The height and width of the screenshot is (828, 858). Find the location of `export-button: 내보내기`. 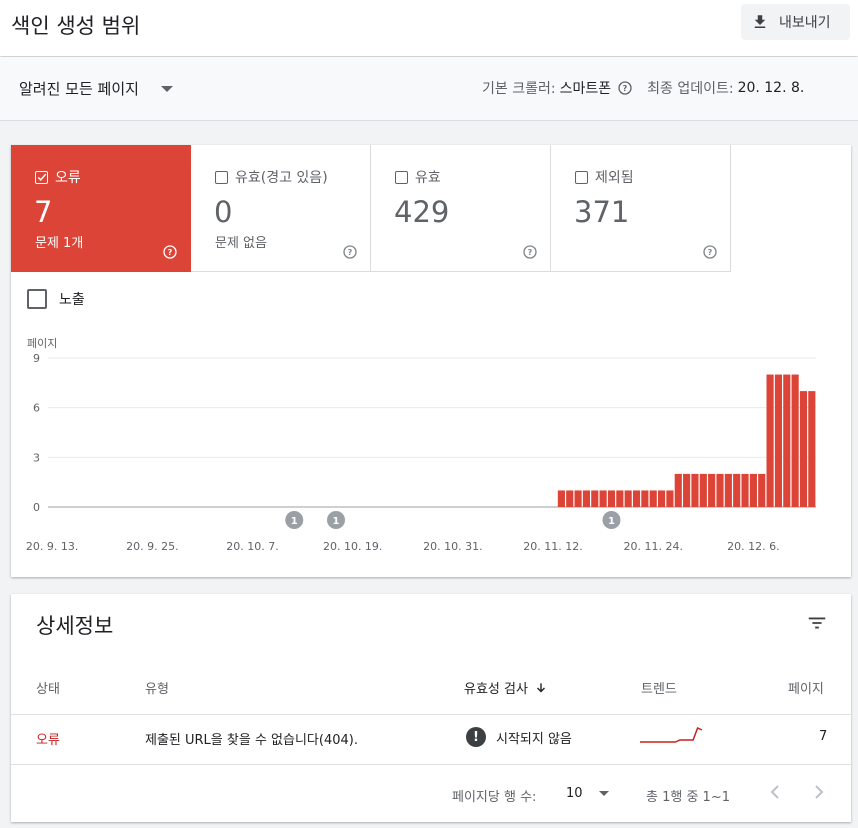

export-button: 내보내기 is located at coordinates (795, 22).